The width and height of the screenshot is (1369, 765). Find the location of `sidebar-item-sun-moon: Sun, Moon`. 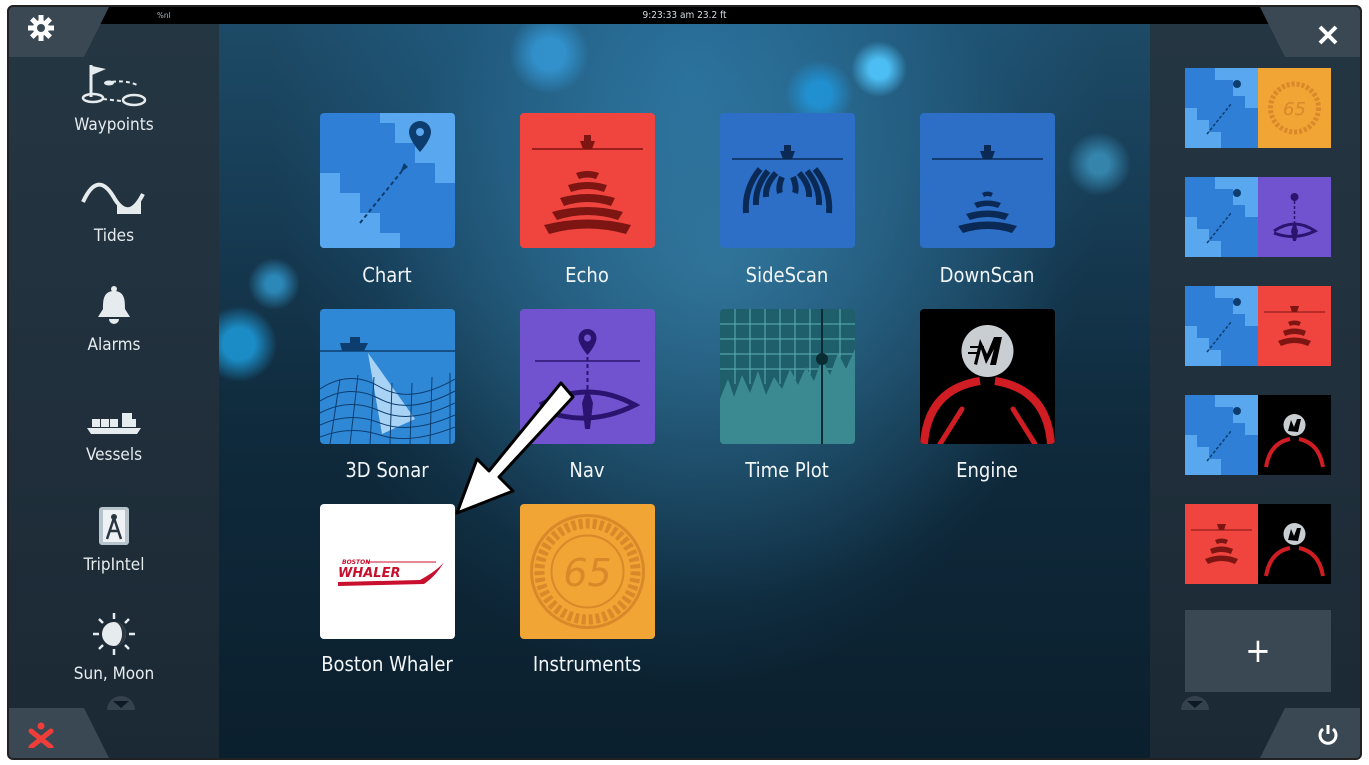

sidebar-item-sun-moon: Sun, Moon is located at coordinates (114, 647).